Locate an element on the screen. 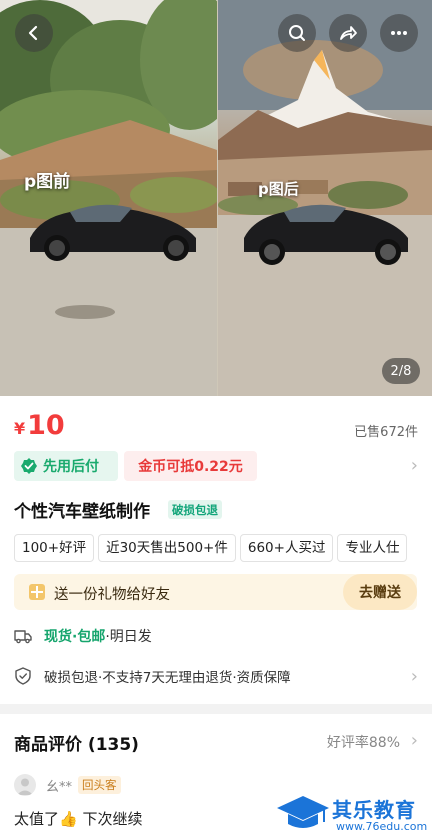 This screenshot has width=432, height=838. gift-text: 送一份礼物给好友 is located at coordinates (112, 595).